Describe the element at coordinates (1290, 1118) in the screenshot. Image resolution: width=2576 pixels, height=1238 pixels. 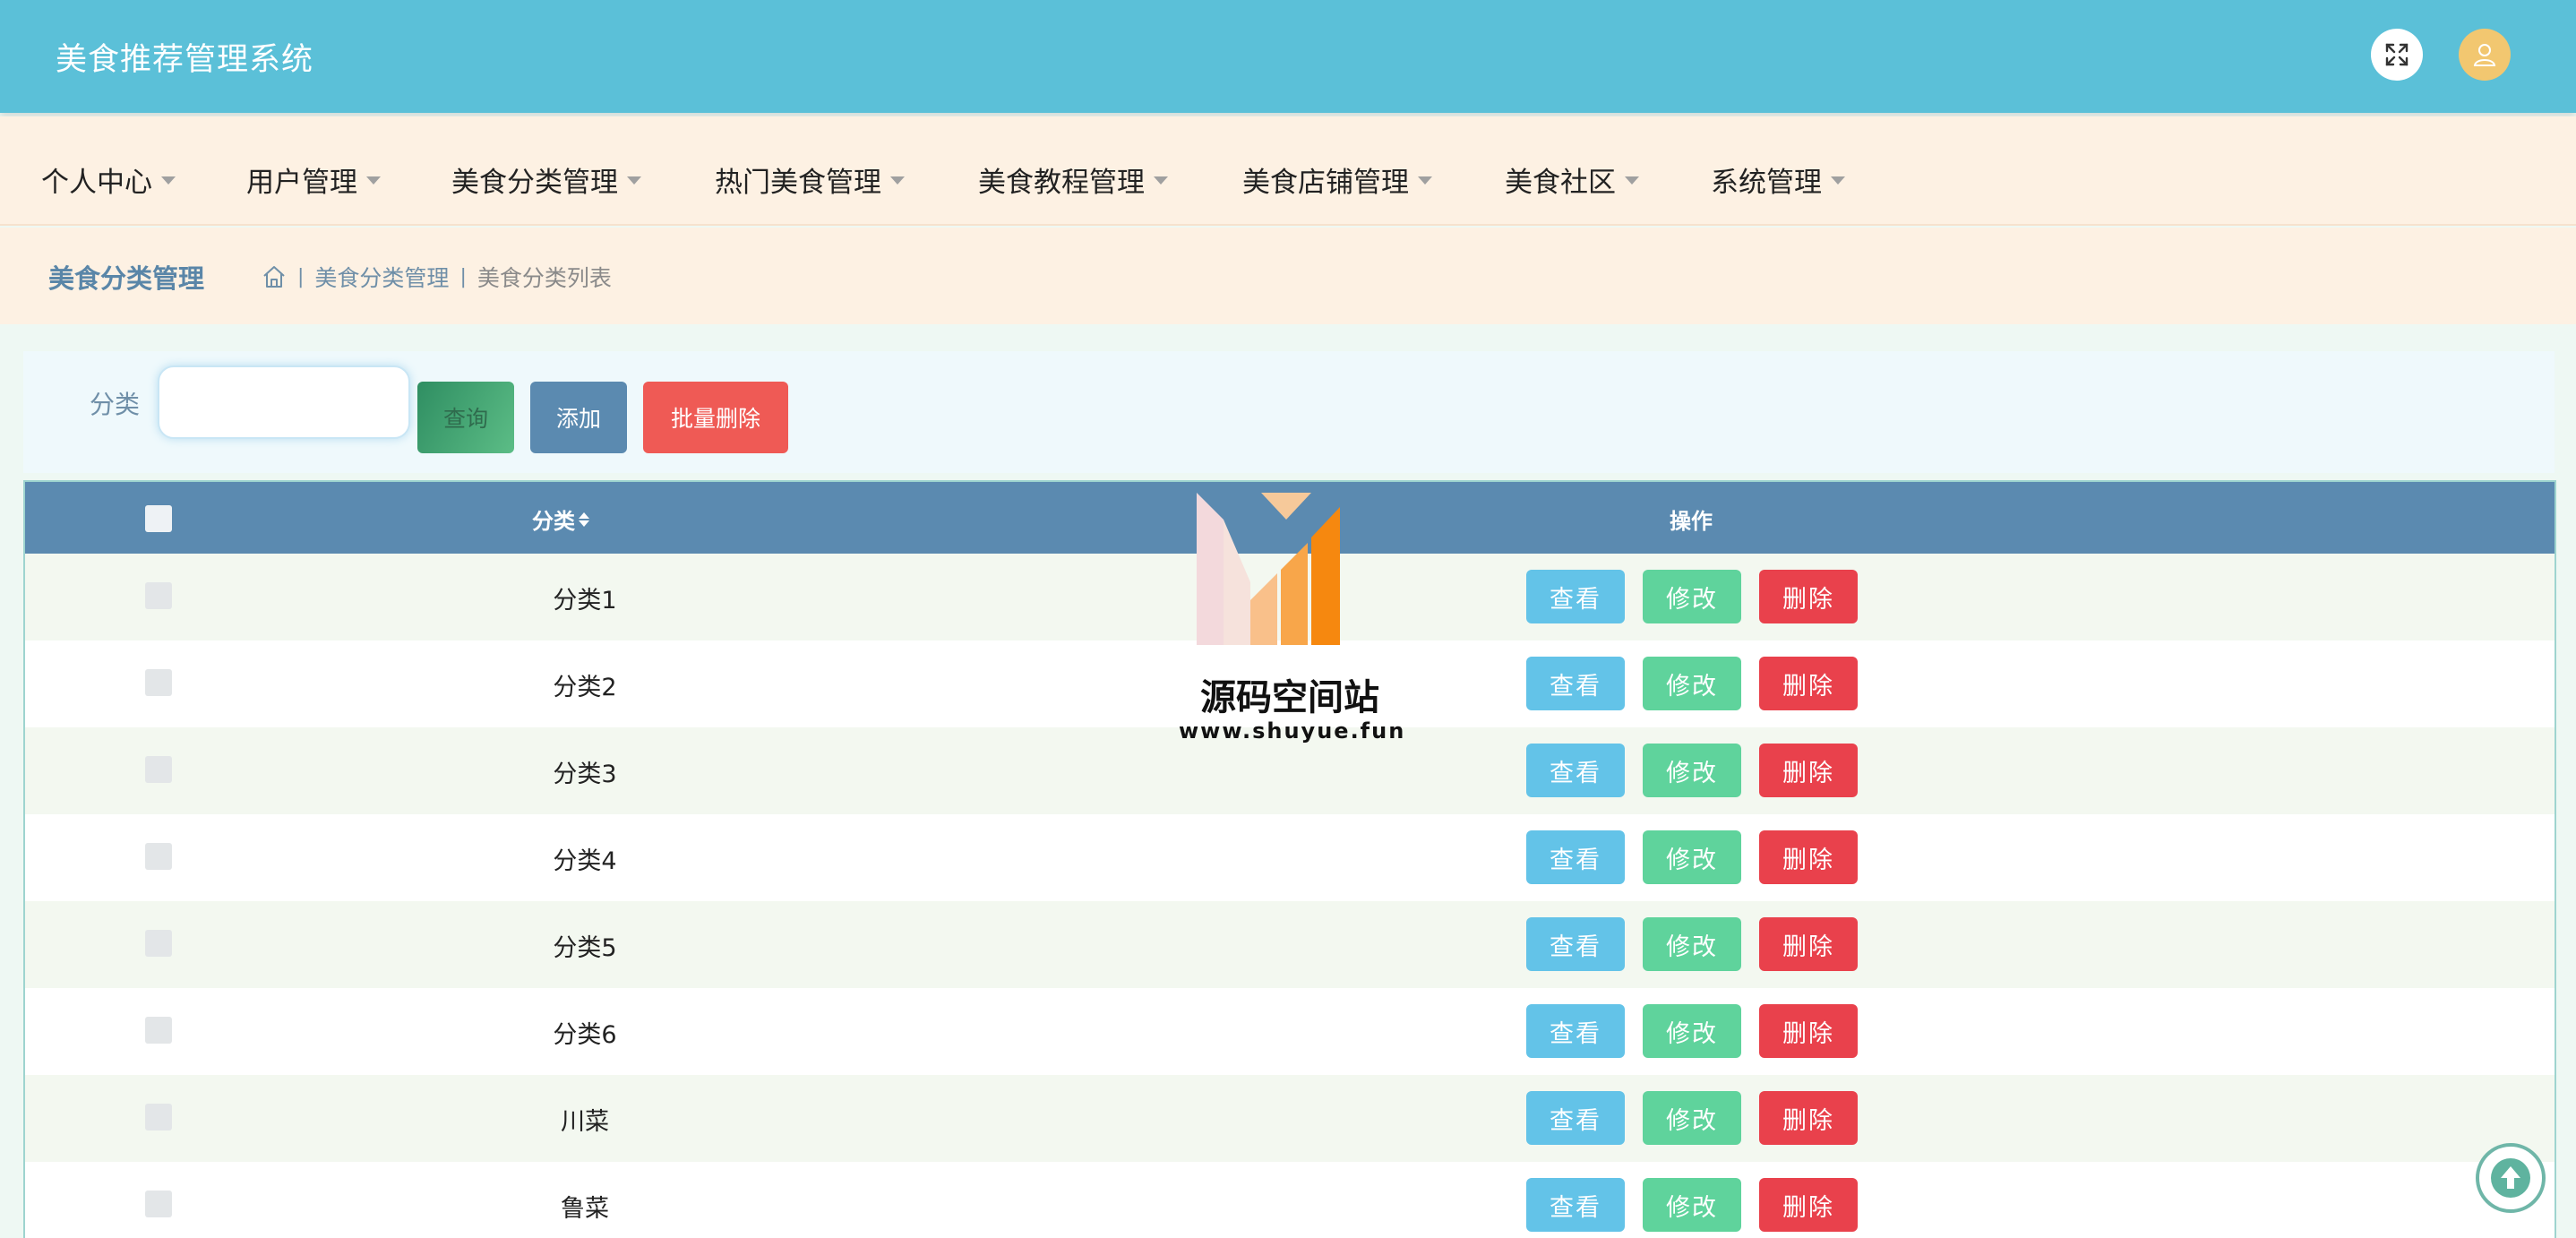
I see `table-row: 川菜 查看 修改 删除` at that location.